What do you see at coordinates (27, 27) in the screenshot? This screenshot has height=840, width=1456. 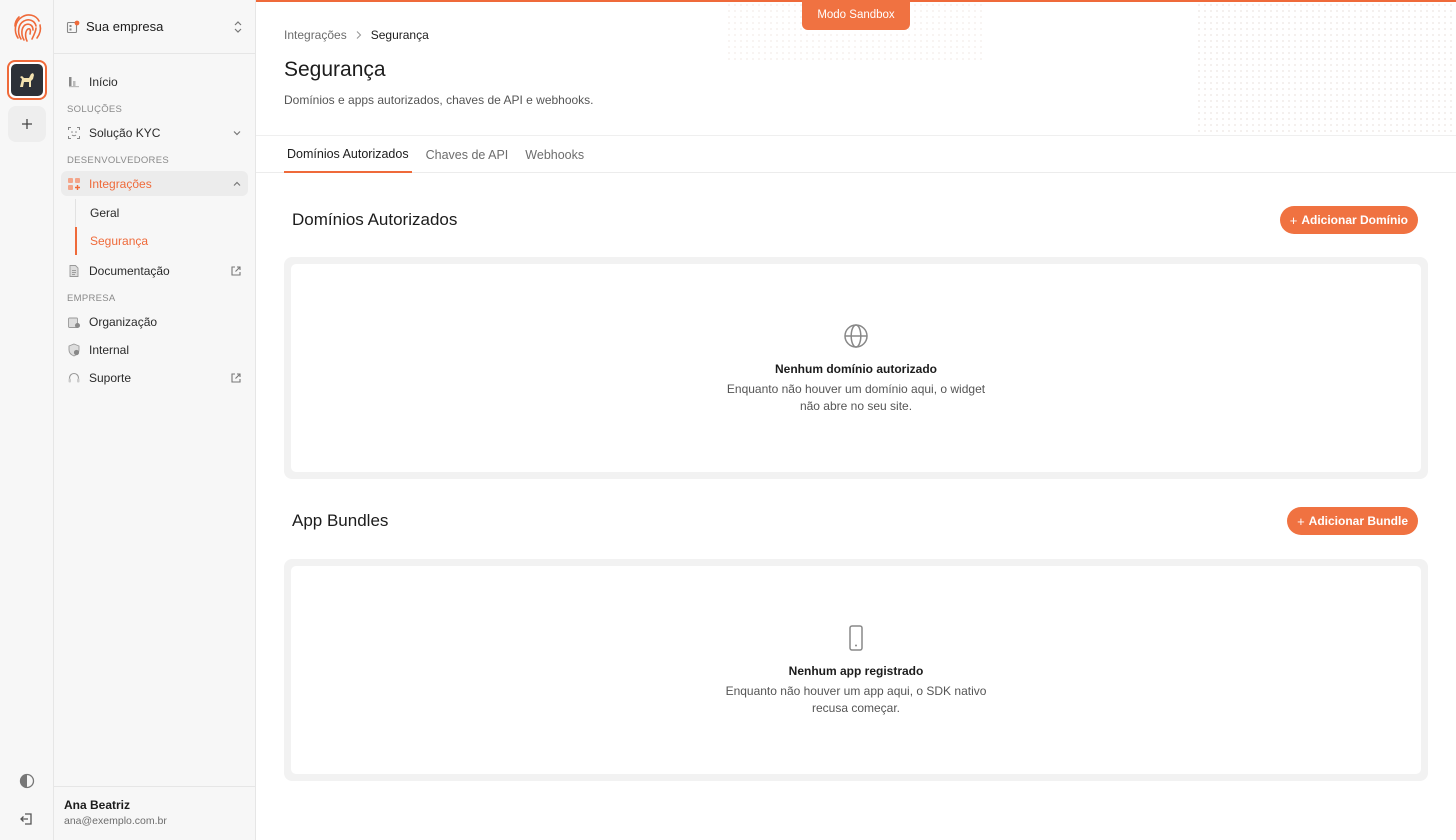 I see `fingerprint-logo-icon` at bounding box center [27, 27].